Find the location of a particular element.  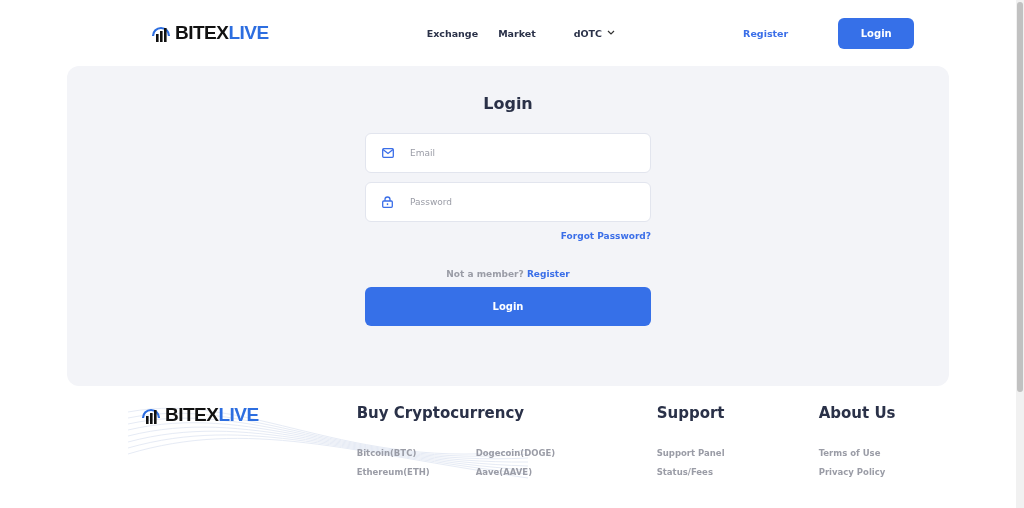

footer-heading: Support is located at coordinates (691, 413).